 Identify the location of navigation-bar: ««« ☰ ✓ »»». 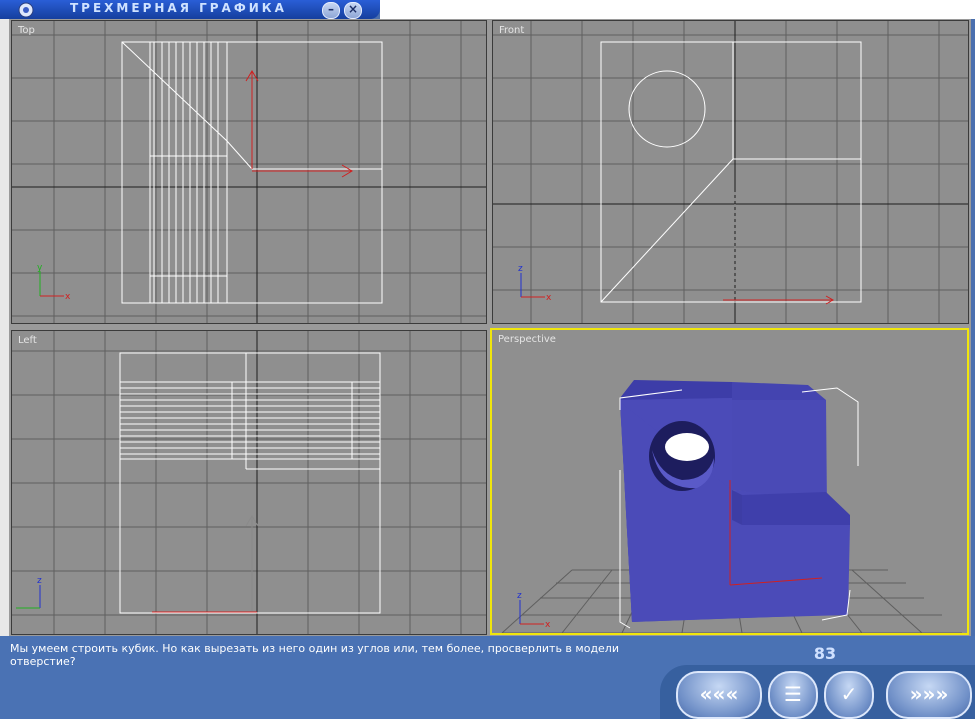
(817, 692).